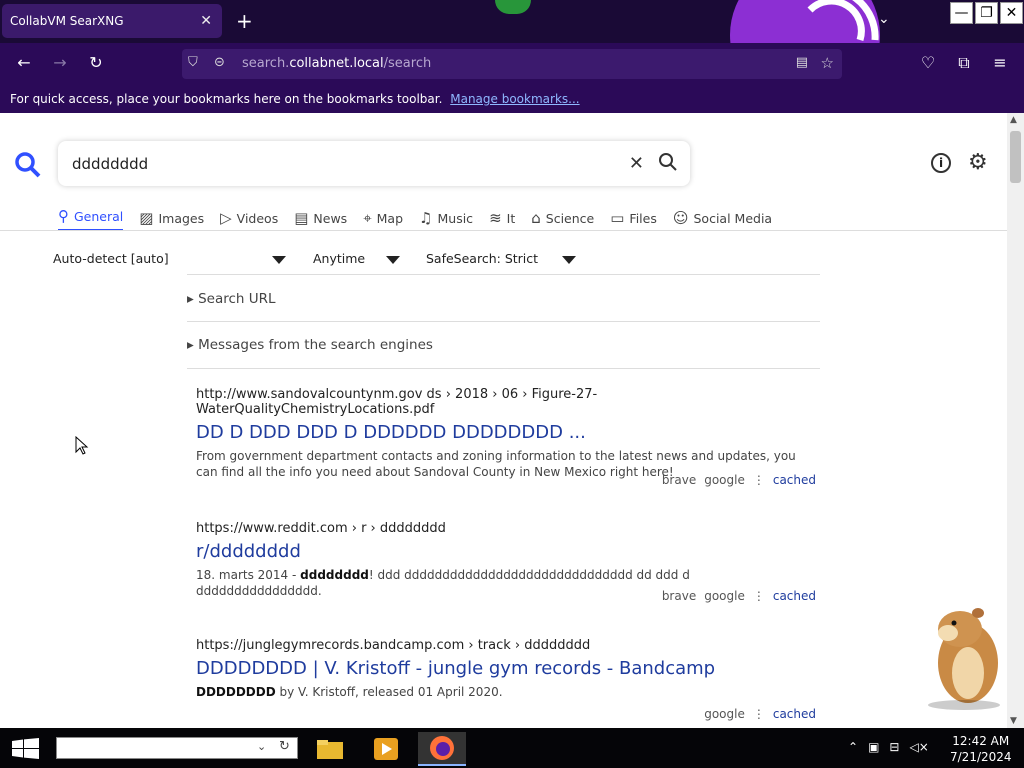 This screenshot has width=1024, height=768. What do you see at coordinates (562, 218) in the screenshot?
I see `tab-science: ⌂ Science` at bounding box center [562, 218].